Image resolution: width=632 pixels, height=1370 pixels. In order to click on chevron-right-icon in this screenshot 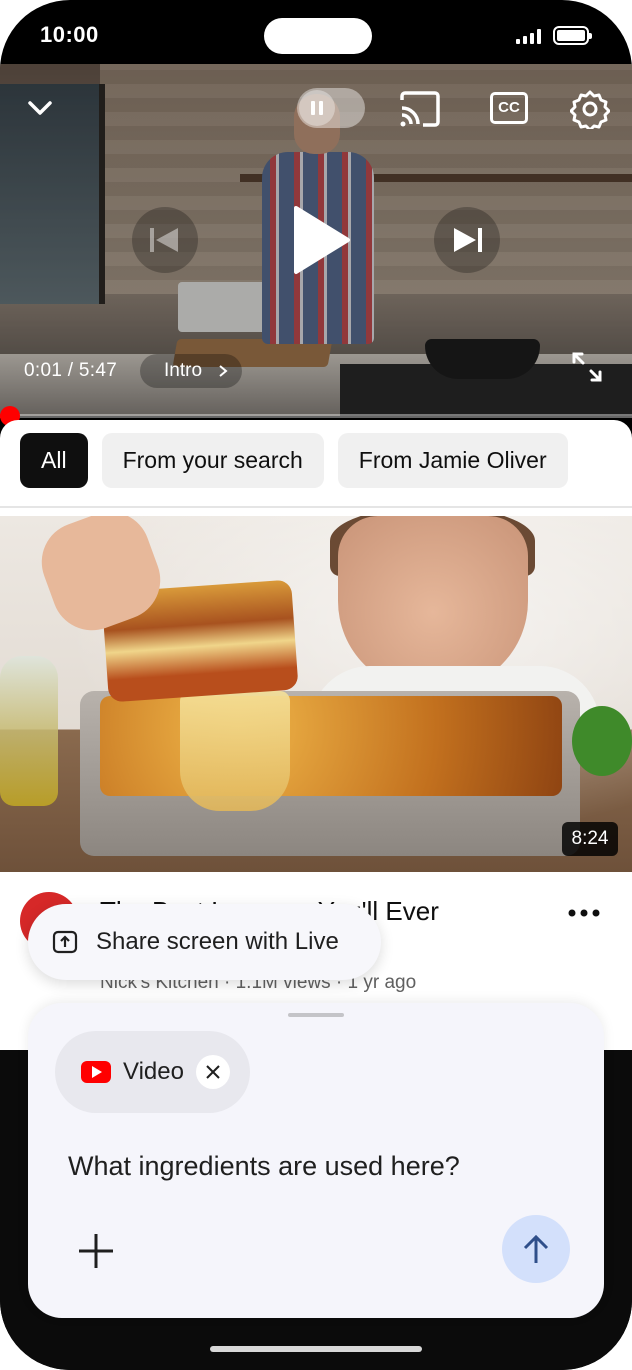, I will do `click(223, 371)`.